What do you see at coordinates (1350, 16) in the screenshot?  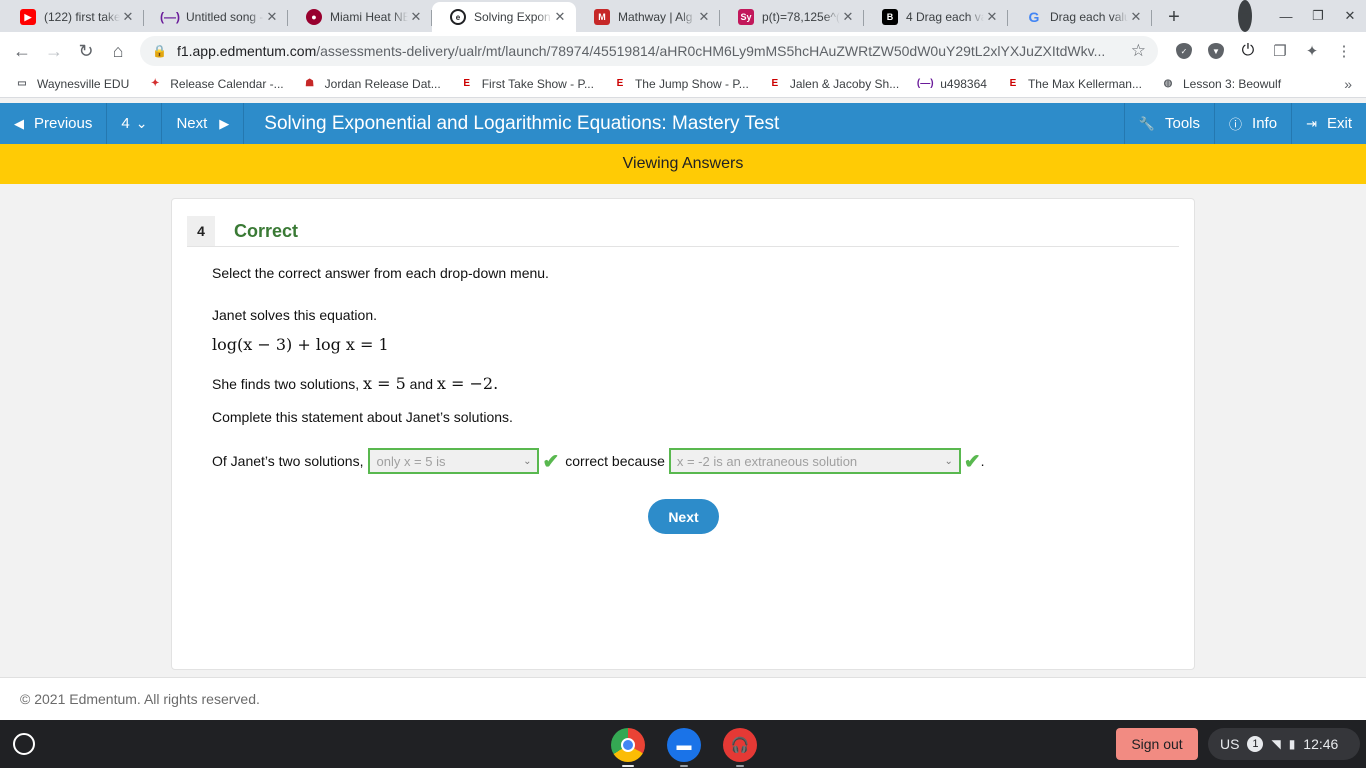 I see `close-window-button: ✕` at bounding box center [1350, 16].